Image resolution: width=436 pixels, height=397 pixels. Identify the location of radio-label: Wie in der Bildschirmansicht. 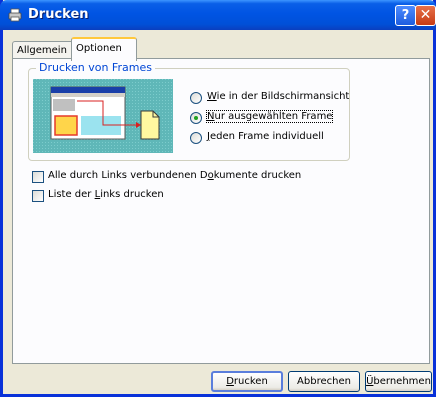
(278, 96).